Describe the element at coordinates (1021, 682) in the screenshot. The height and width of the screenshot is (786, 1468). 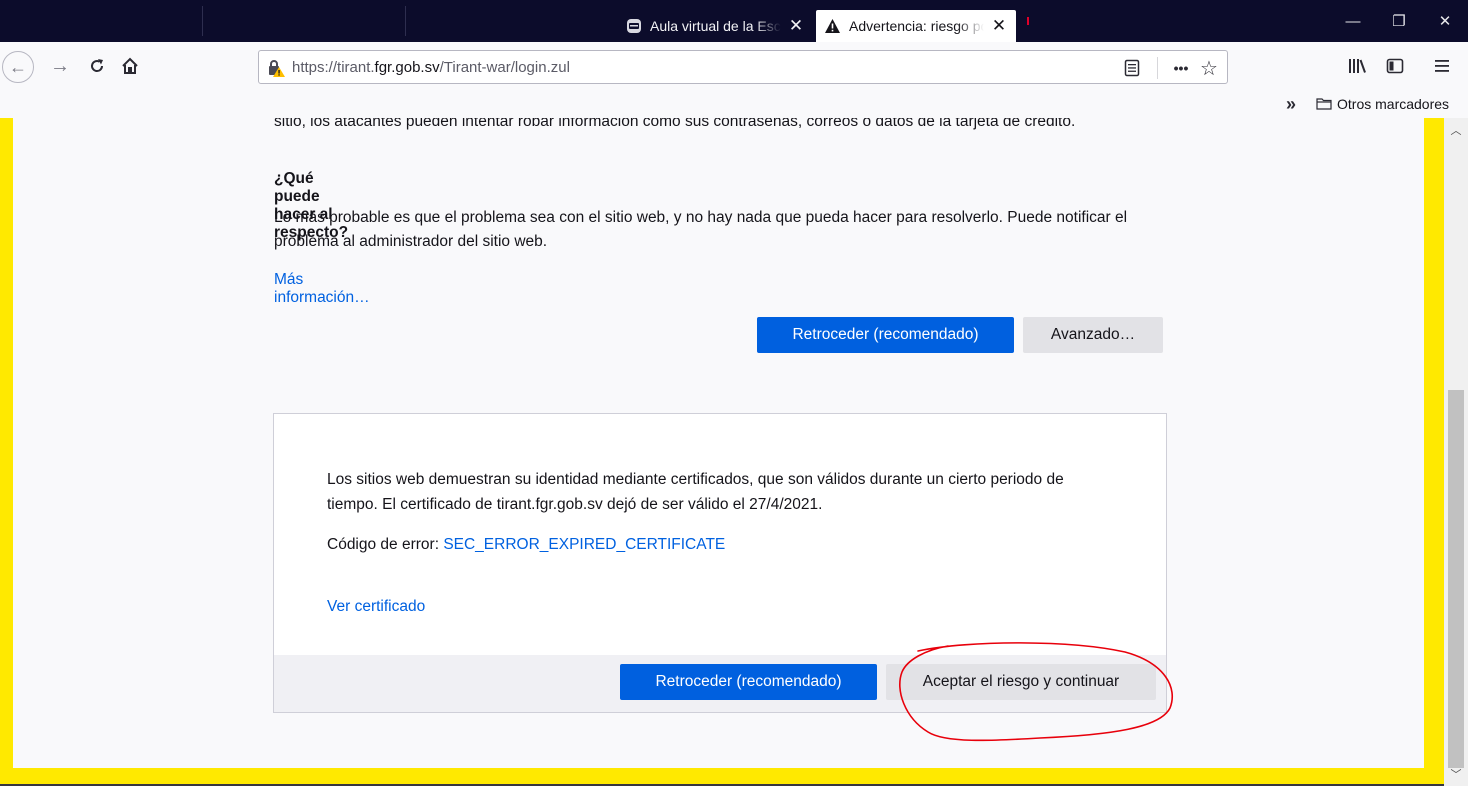
I see `accept-risk-button: Aceptar el riesgo y continuar` at that location.